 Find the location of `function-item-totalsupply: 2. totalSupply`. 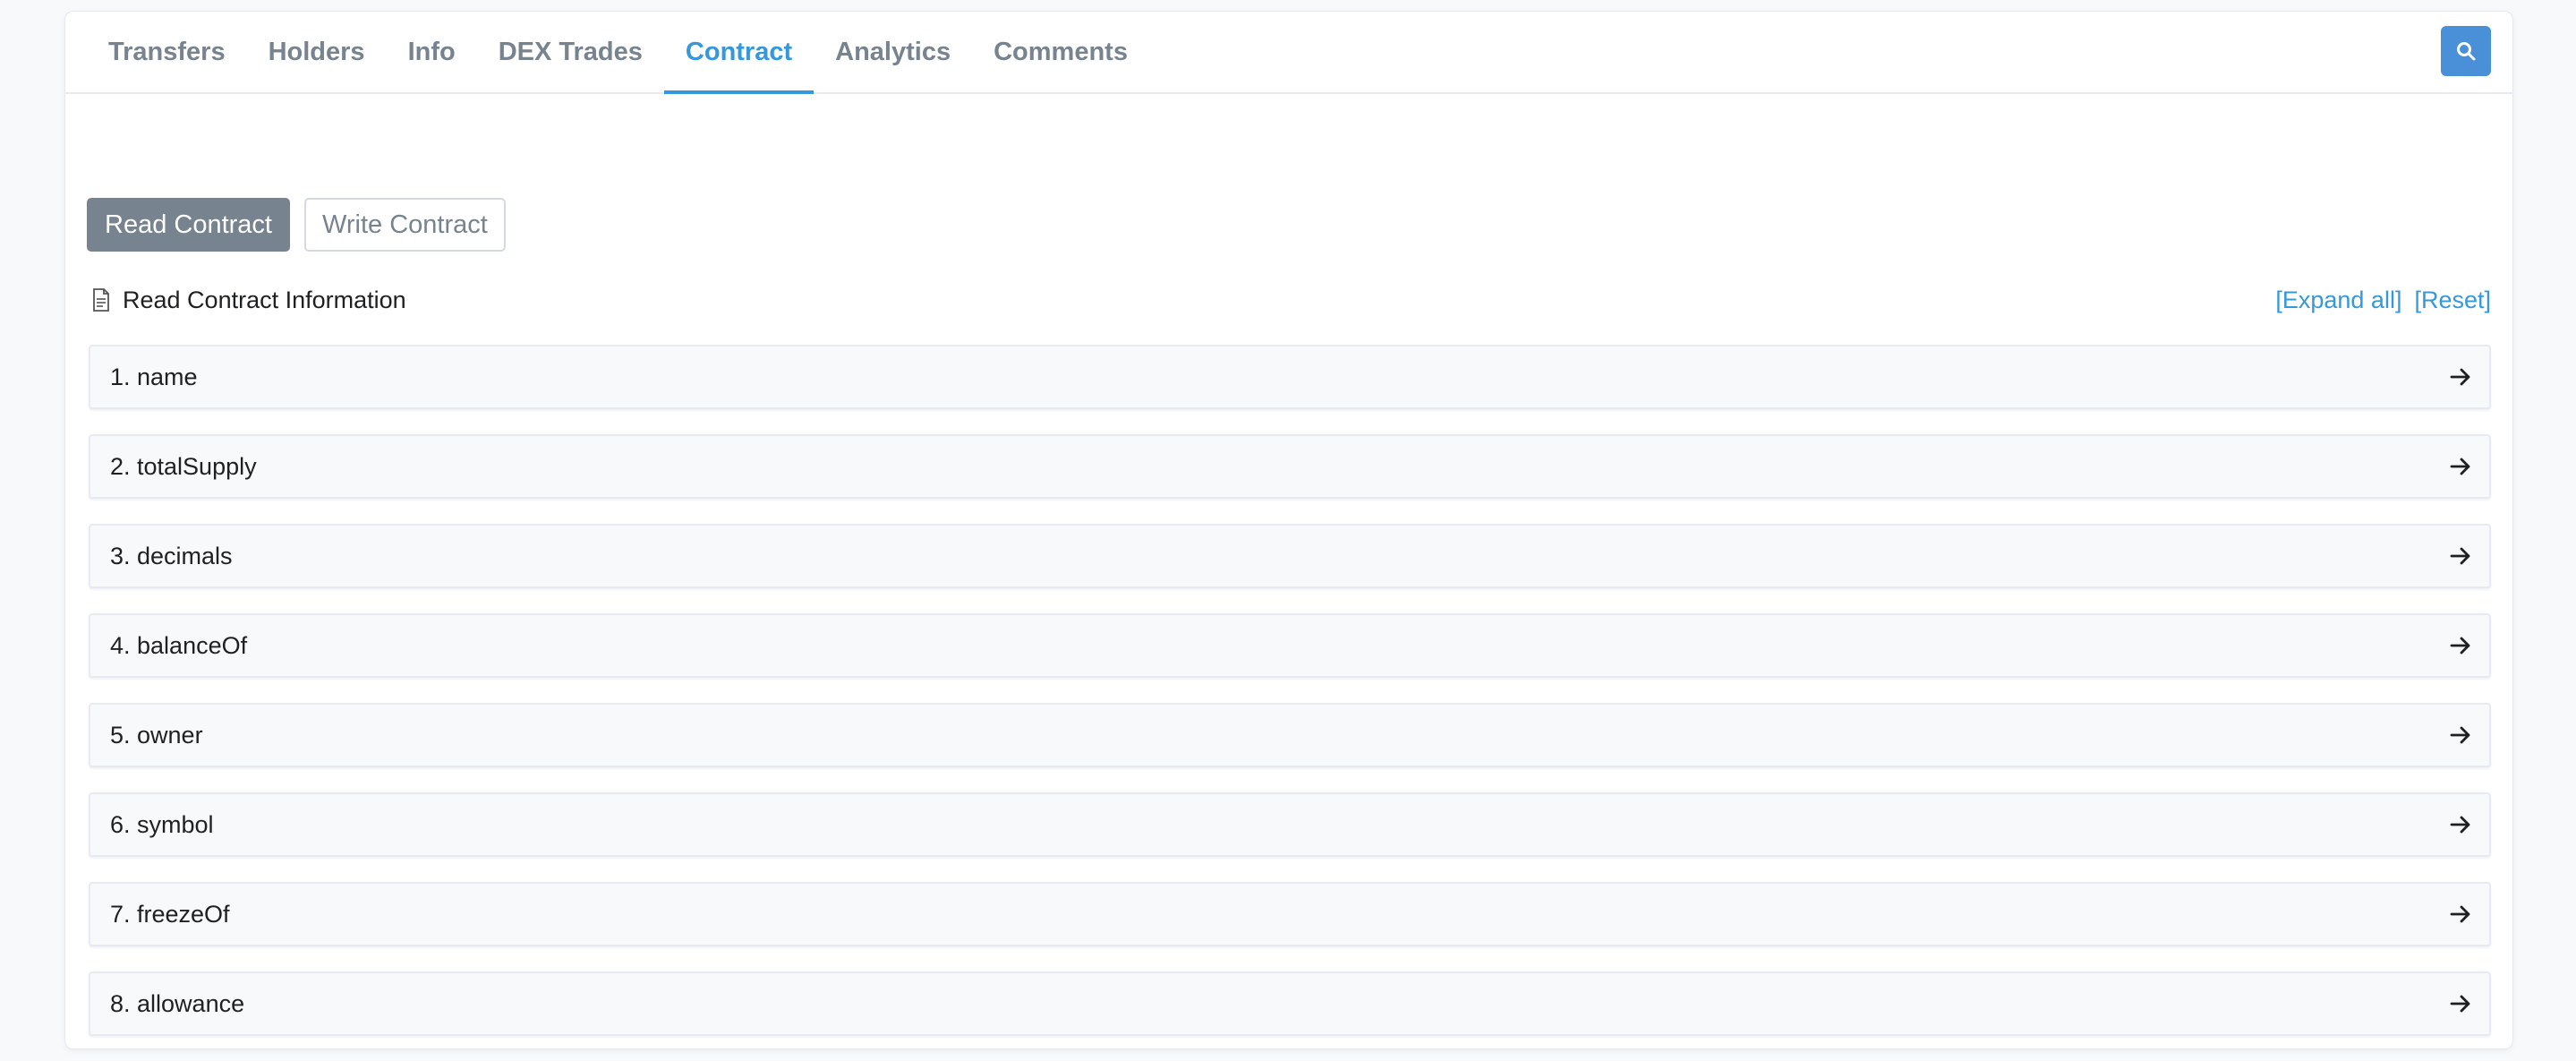

function-item-totalsupply: 2. totalSupply is located at coordinates (1290, 467).